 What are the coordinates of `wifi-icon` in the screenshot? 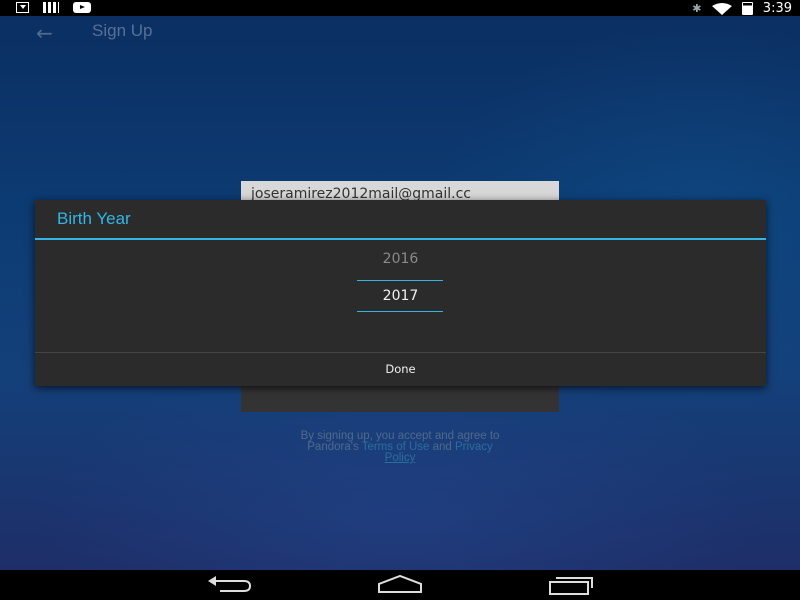 It's located at (721, 8).